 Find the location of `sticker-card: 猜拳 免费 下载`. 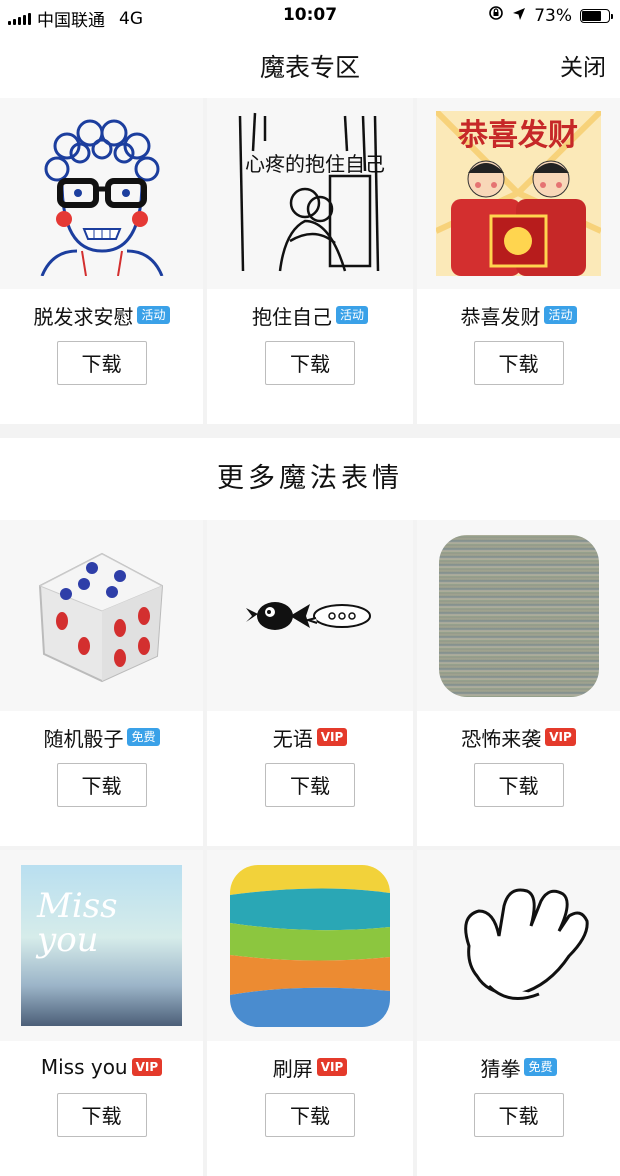

sticker-card: 猜拳 免费 下载 is located at coordinates (518, 1013).